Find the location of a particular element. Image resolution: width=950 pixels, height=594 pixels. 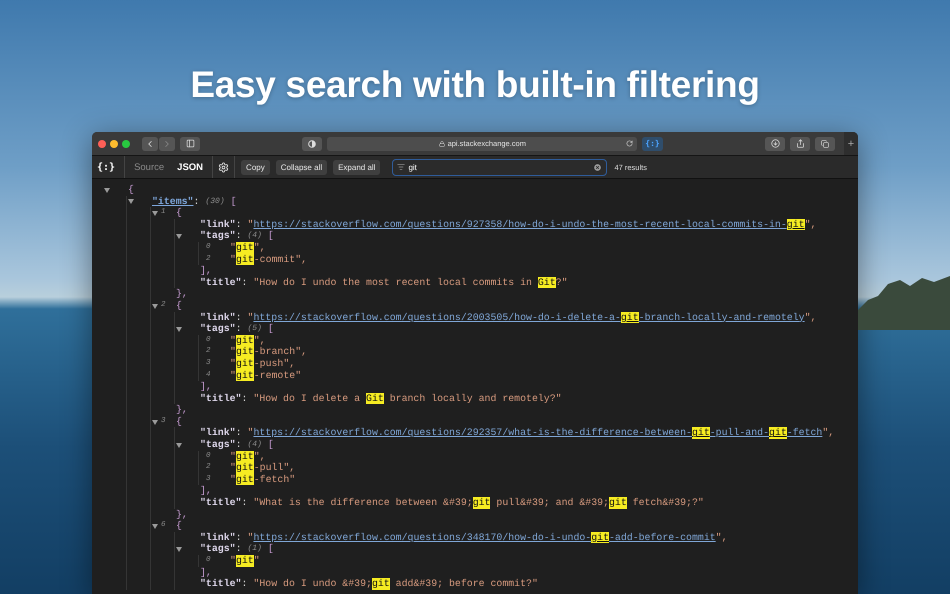

filter-icon is located at coordinates (401, 167).